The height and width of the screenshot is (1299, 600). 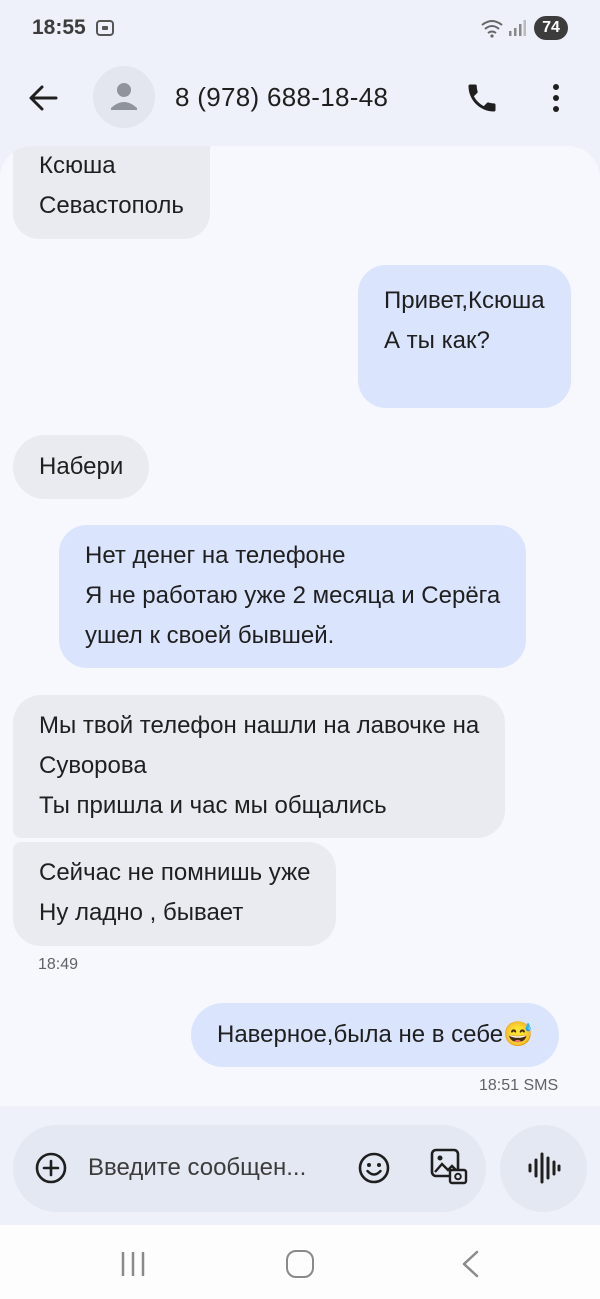 I want to click on message-line: Я не работаю уже 2 месяца и Серёга, so click(x=293, y=595).